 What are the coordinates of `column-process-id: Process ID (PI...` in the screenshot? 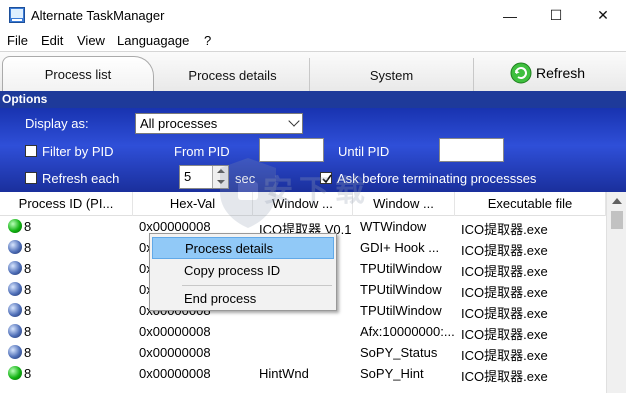 It's located at (66, 204).